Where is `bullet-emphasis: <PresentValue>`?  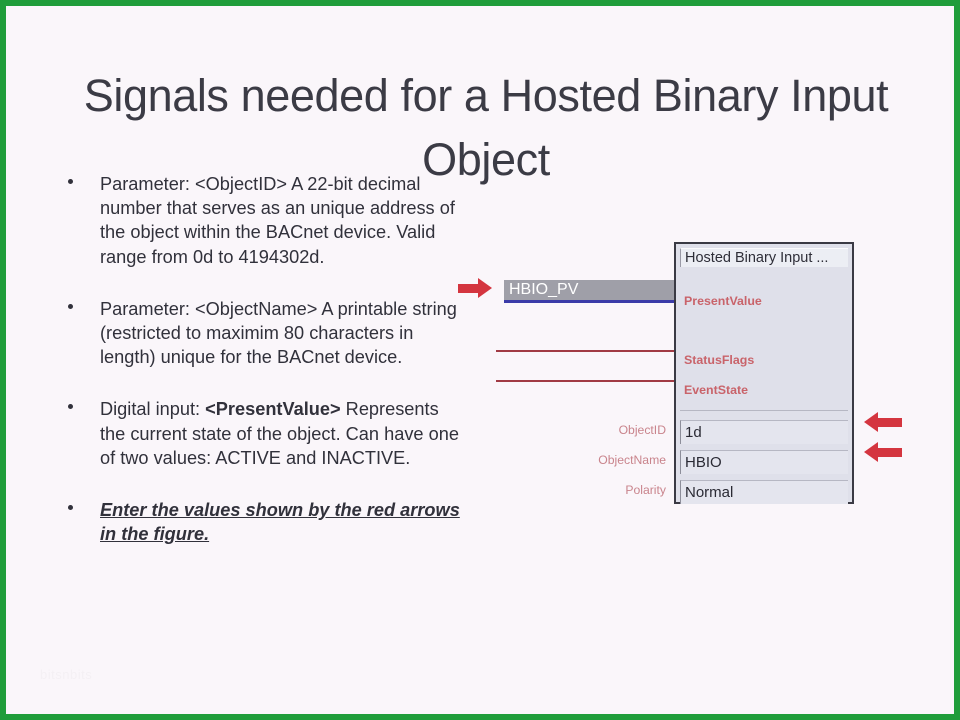 bullet-emphasis: <PresentValue> is located at coordinates (273, 409).